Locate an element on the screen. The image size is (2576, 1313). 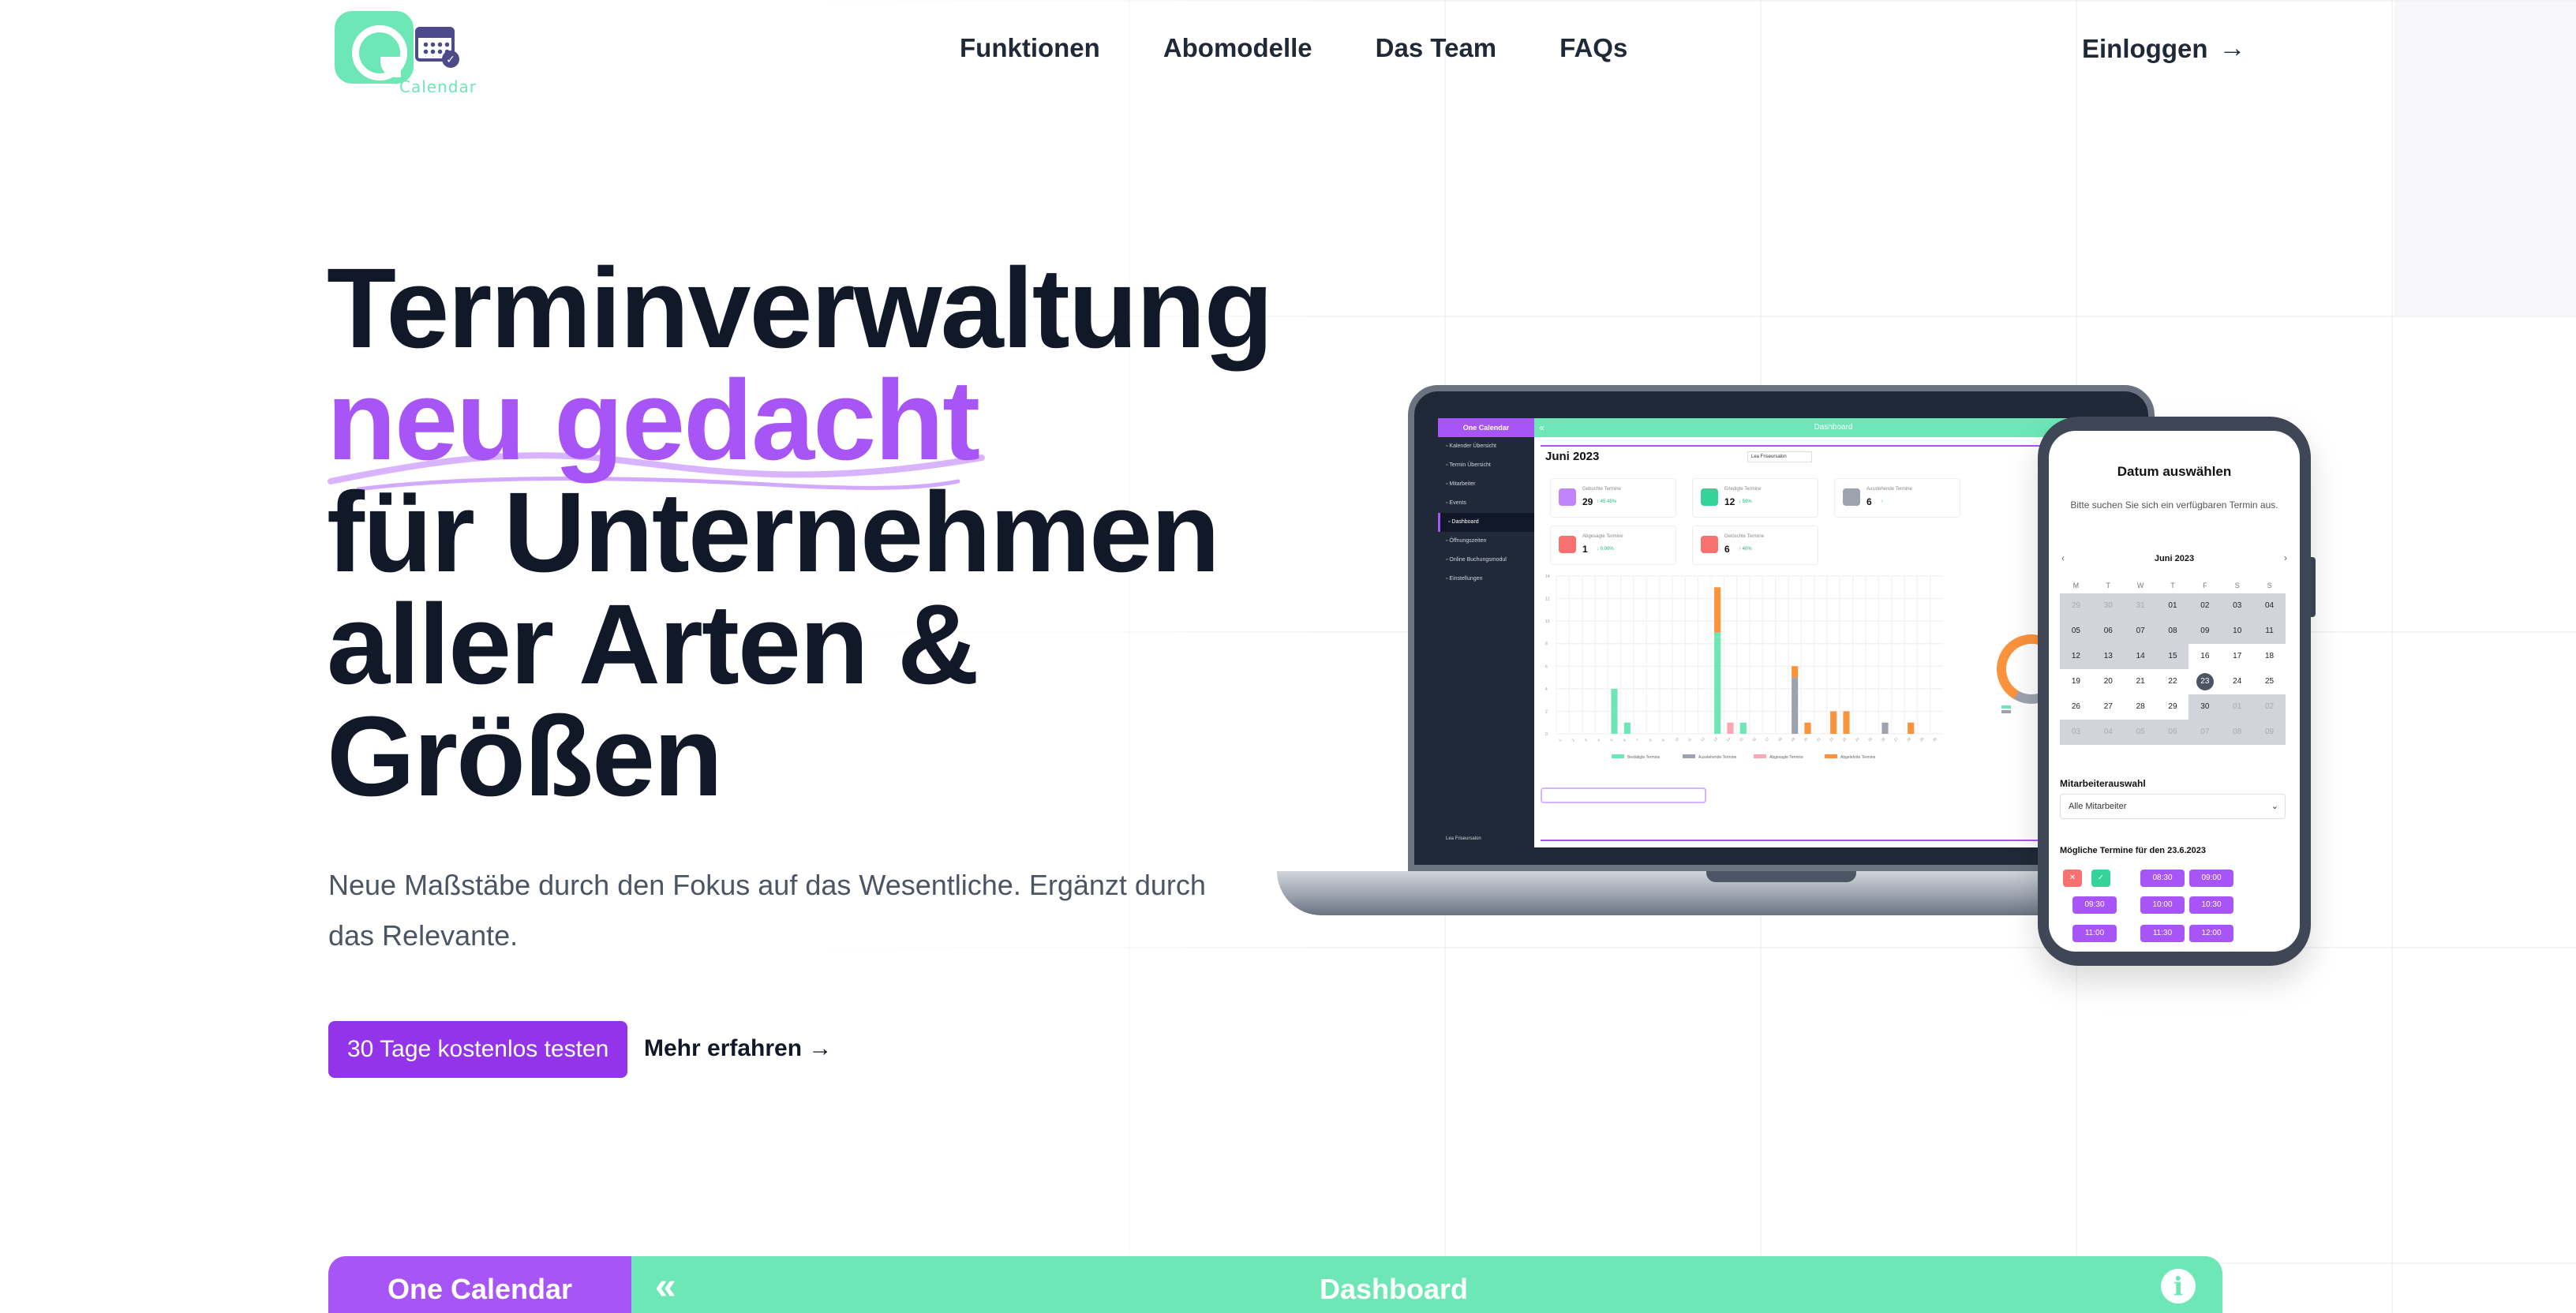
calendar-day: 14 is located at coordinates (2140, 656).